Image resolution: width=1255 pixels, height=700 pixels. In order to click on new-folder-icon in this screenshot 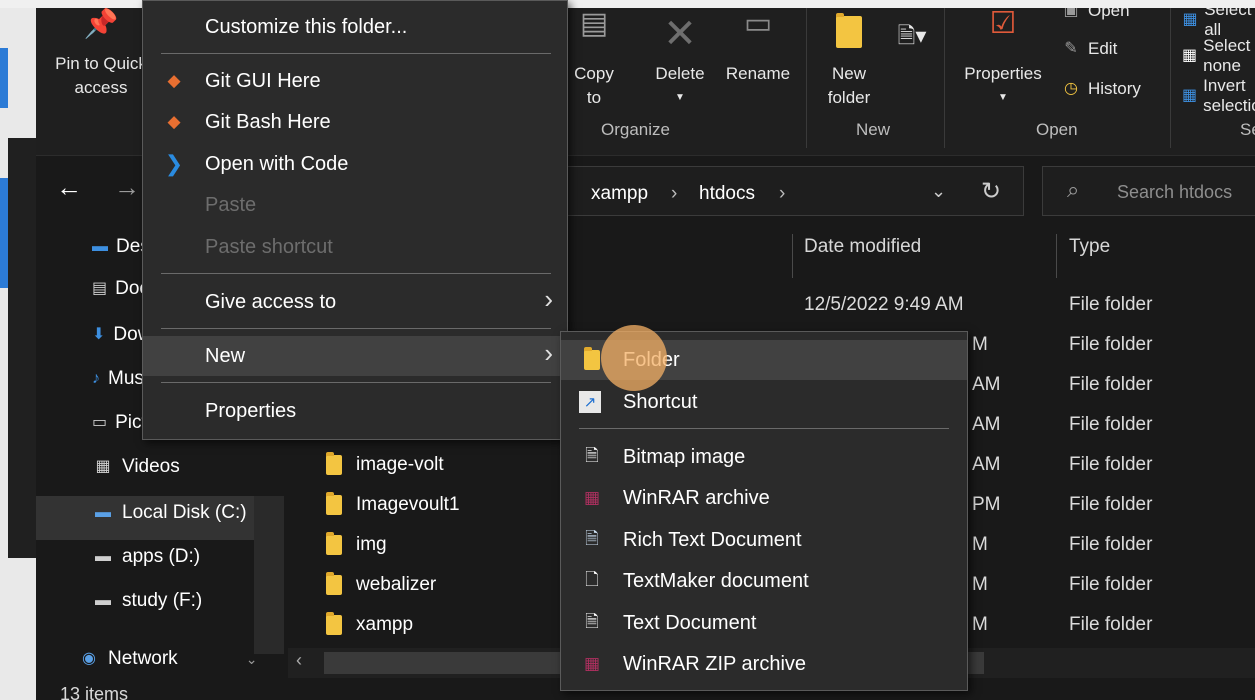, I will do `click(849, 37)`.